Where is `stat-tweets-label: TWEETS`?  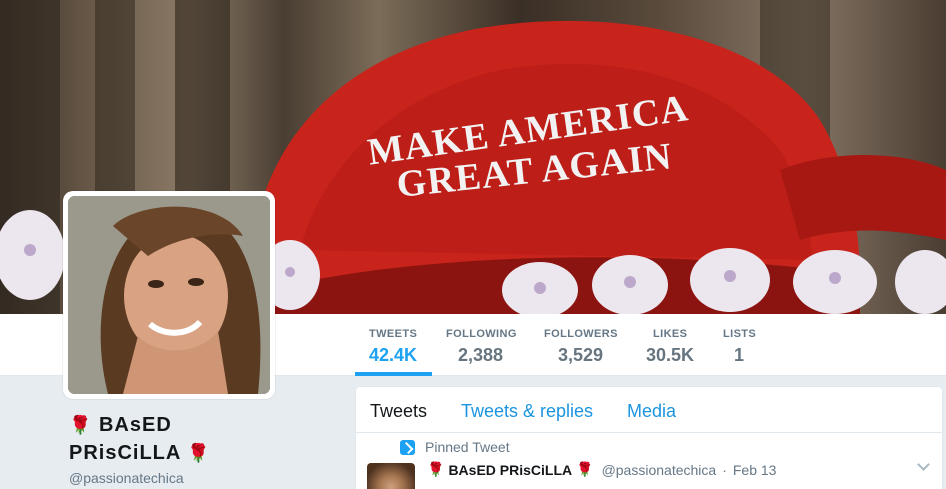
stat-tweets-label: TWEETS is located at coordinates (393, 334).